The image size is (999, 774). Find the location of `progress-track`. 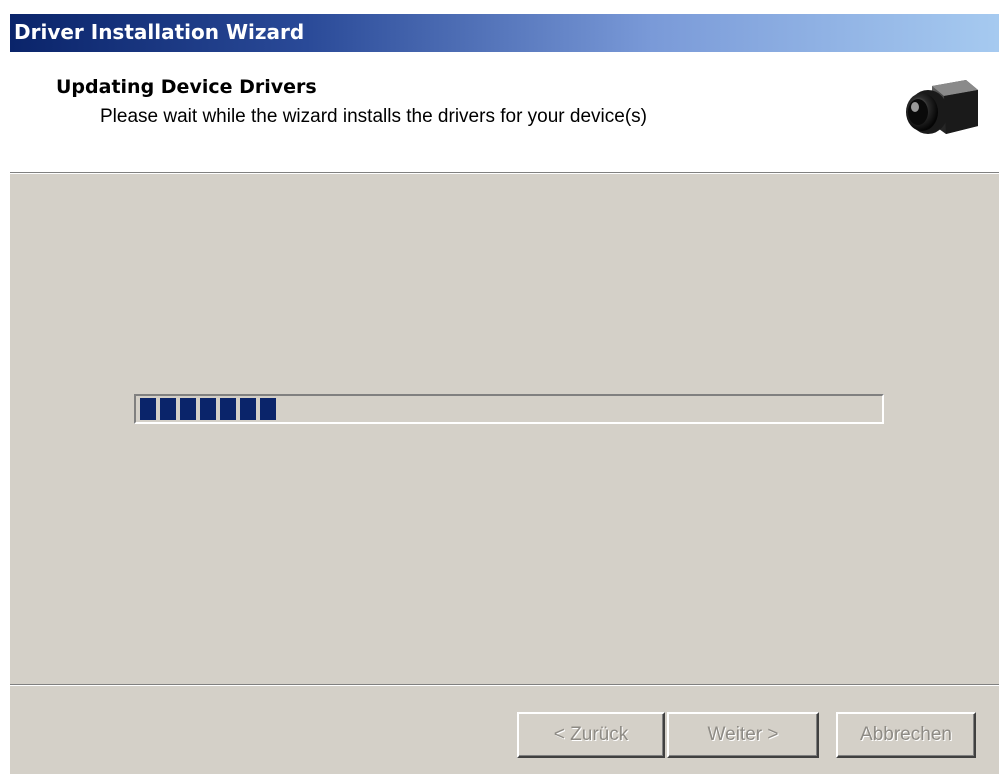

progress-track is located at coordinates (509, 409).